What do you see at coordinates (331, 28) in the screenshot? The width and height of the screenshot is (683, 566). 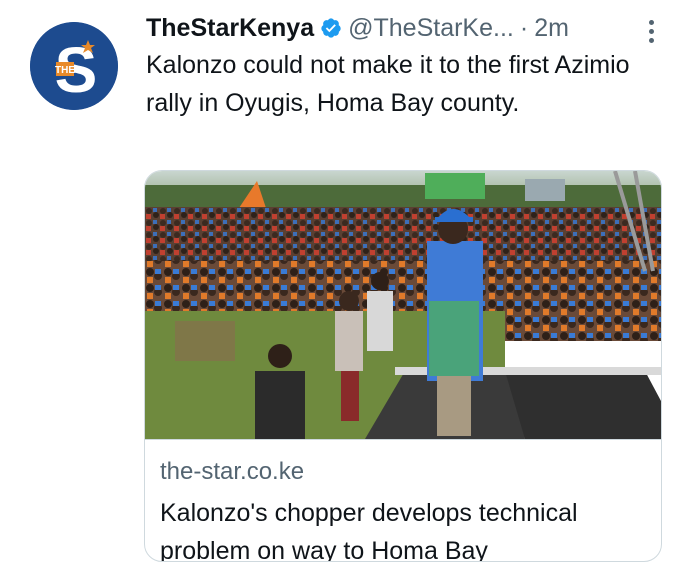 I see `verified-badge-icon` at bounding box center [331, 28].